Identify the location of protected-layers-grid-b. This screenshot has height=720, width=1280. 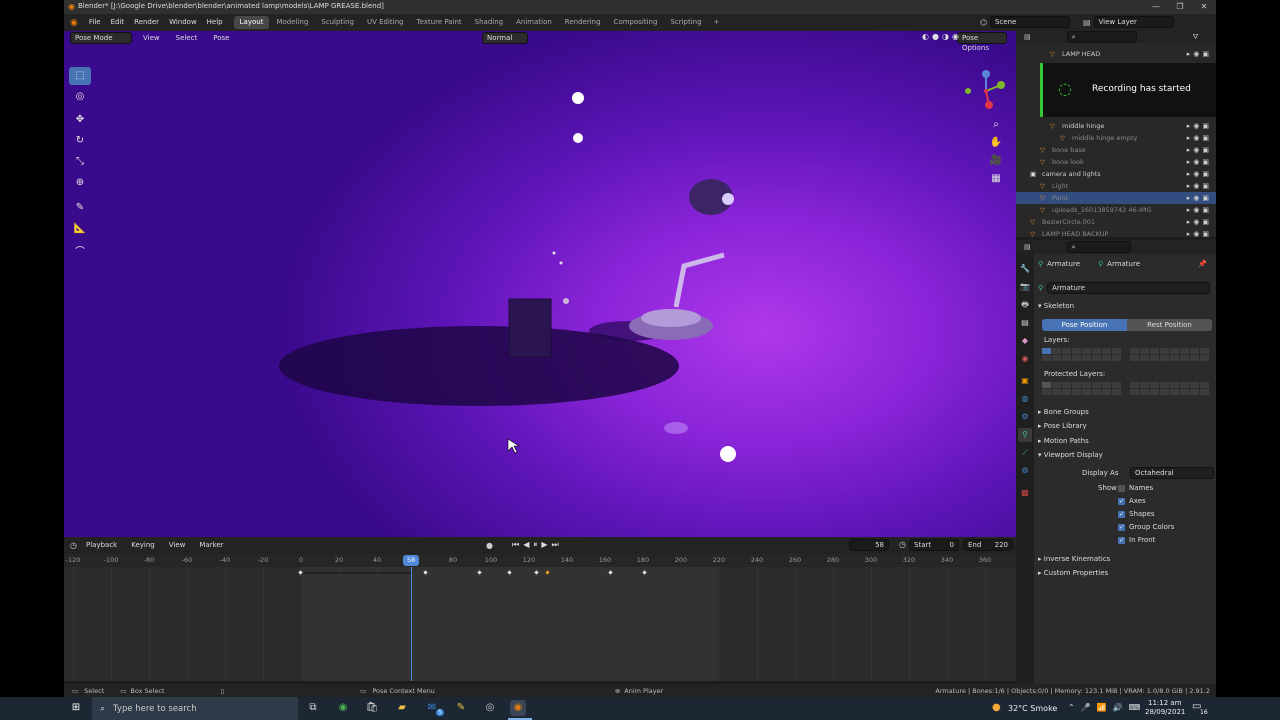
(1169, 388).